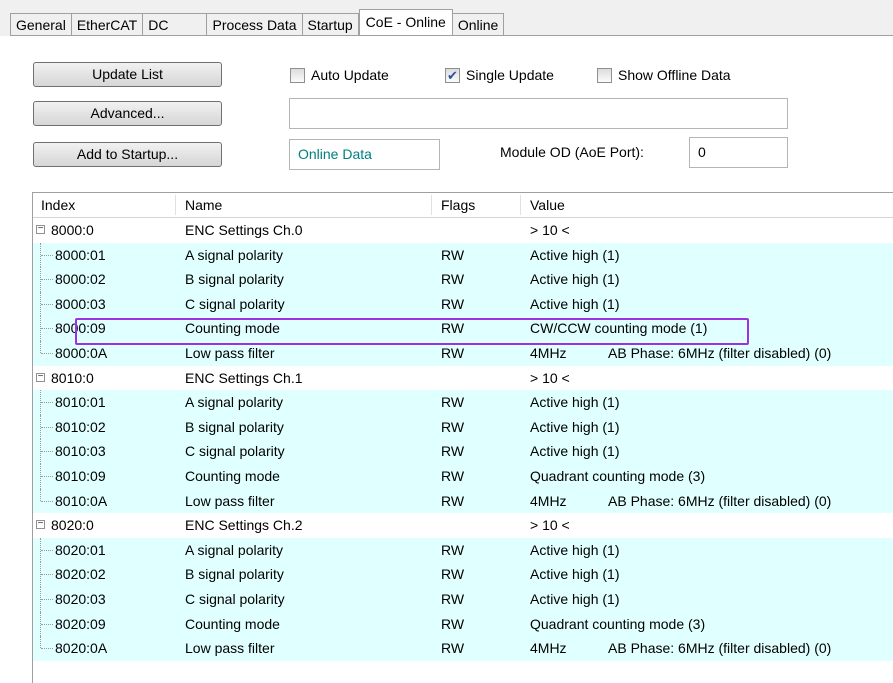  What do you see at coordinates (80, 402) in the screenshot?
I see `cell-index: 8010:01` at bounding box center [80, 402].